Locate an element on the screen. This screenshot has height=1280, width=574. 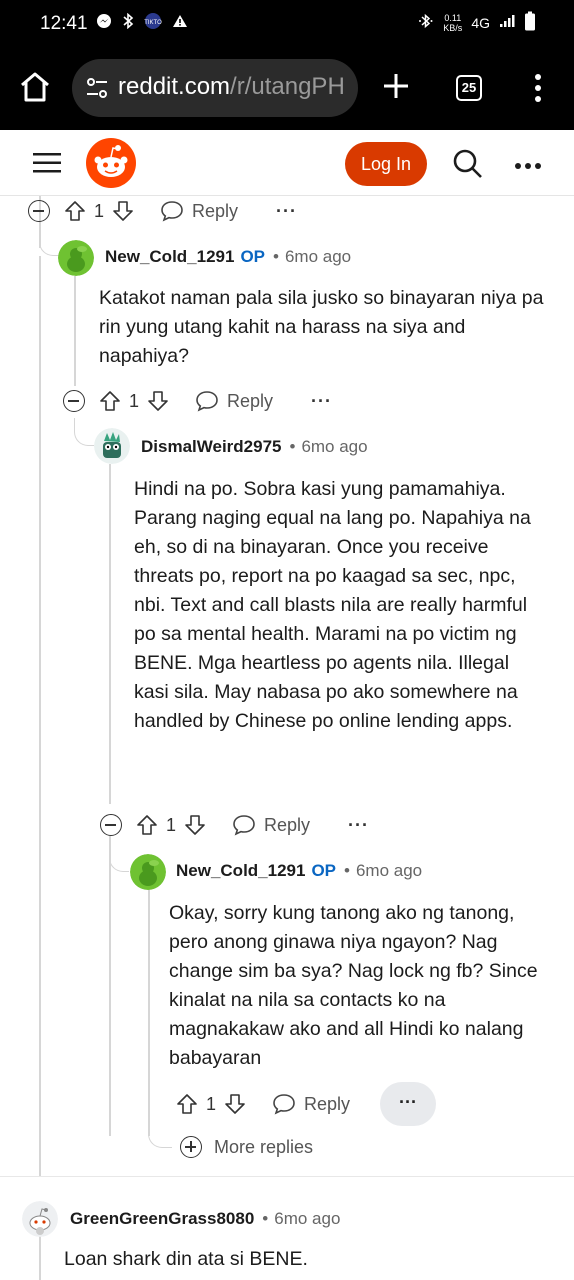
speed-unit: KB/s is located at coordinates (453, 27).